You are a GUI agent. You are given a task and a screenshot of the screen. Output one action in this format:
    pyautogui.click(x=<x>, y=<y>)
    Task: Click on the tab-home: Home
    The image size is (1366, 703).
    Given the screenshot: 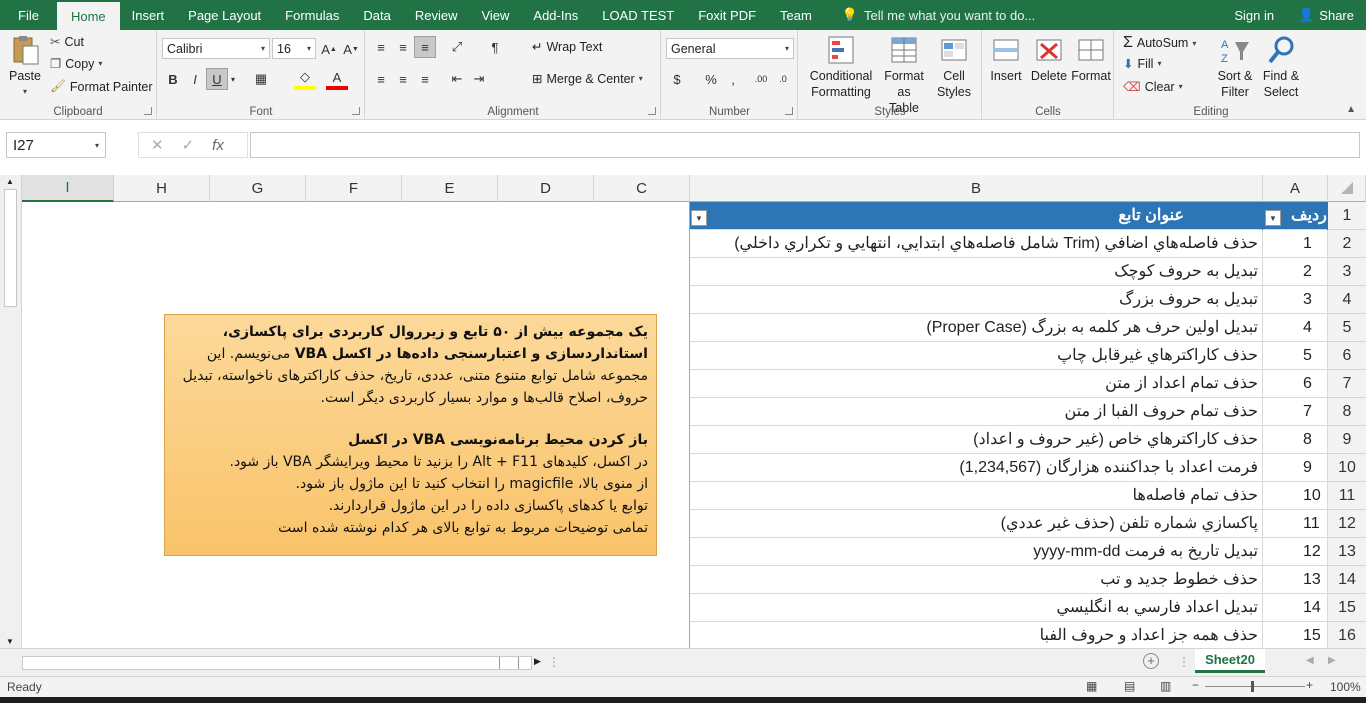 What is the action you would take?
    pyautogui.click(x=88, y=16)
    